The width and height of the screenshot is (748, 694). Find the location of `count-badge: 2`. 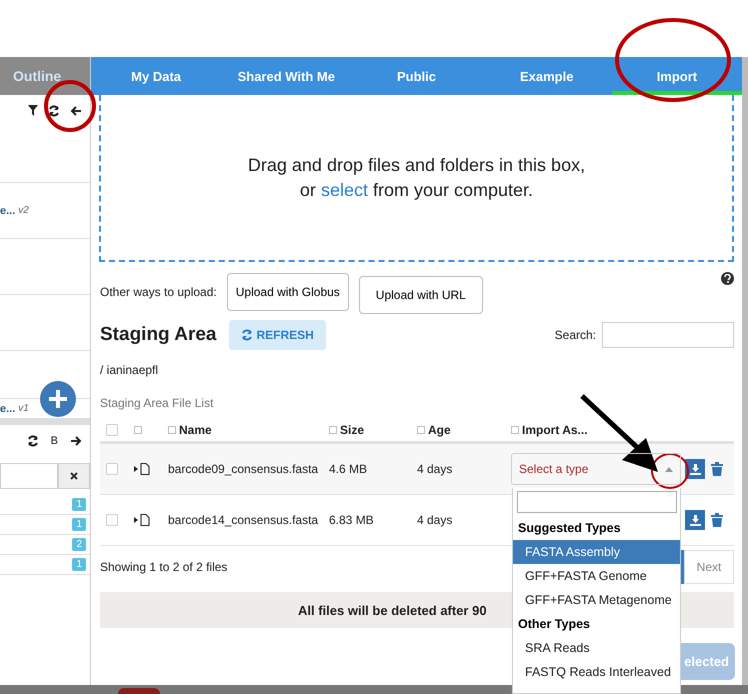

count-badge: 2 is located at coordinates (79, 544).